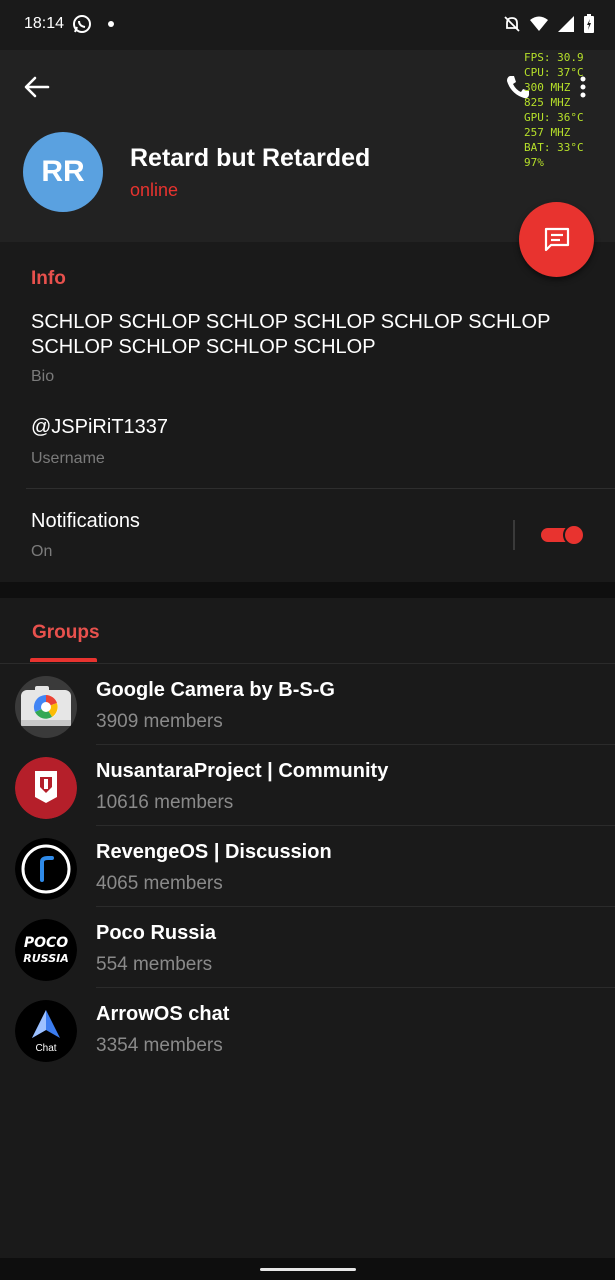 The height and width of the screenshot is (1280, 615). What do you see at coordinates (63, 172) in the screenshot?
I see `avatar: RR` at bounding box center [63, 172].